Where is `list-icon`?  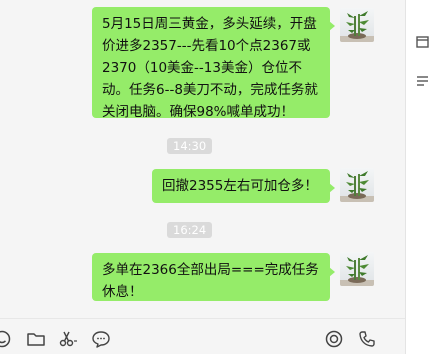 list-icon is located at coordinates (422, 80).